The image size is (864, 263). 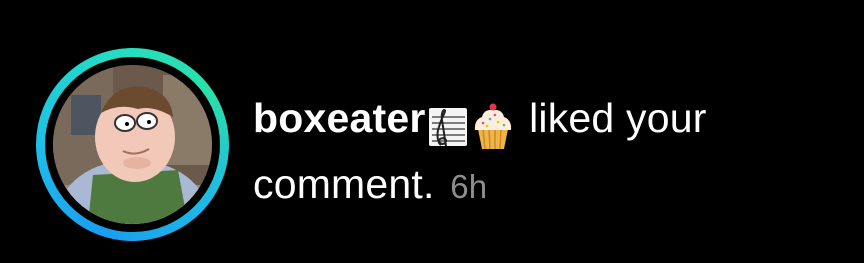 What do you see at coordinates (339, 118) in the screenshot?
I see `username-link: boxeater` at bounding box center [339, 118].